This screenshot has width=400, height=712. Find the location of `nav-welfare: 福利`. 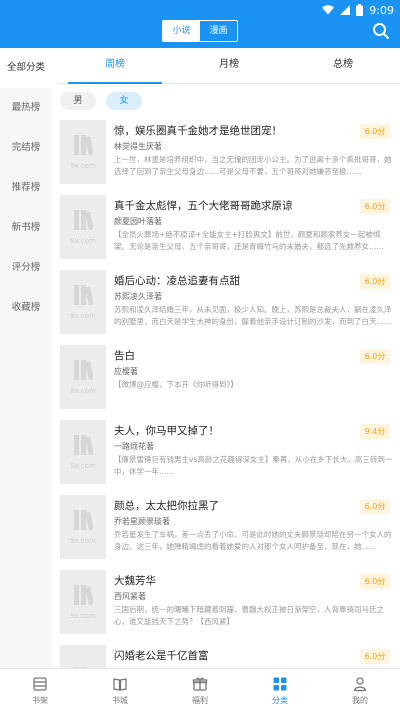

nav-welfare: 福利 is located at coordinates (200, 690).